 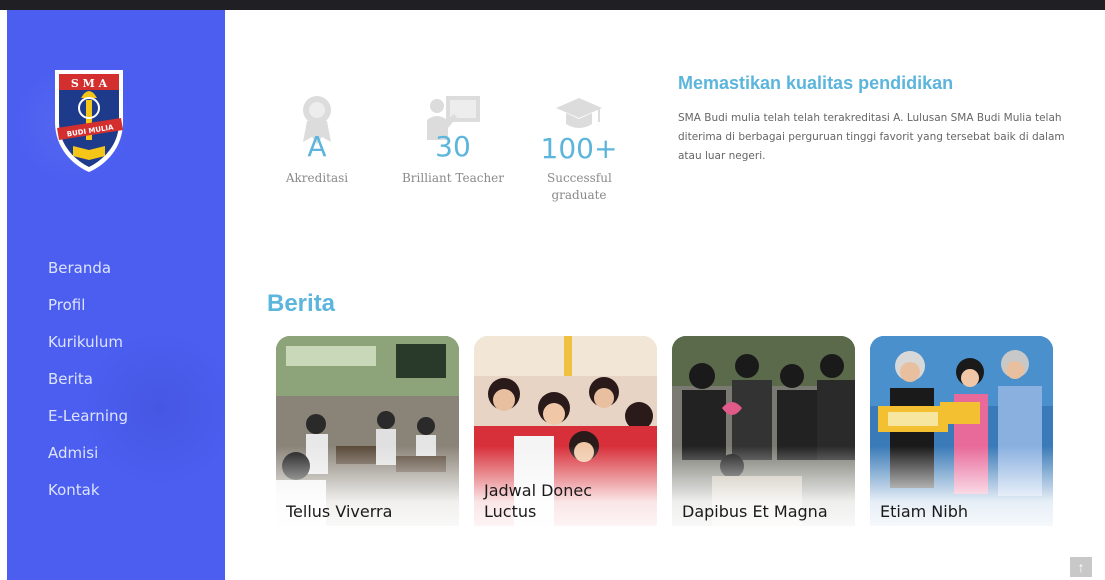 I want to click on svg-text: S M A, so click(x=89, y=83).